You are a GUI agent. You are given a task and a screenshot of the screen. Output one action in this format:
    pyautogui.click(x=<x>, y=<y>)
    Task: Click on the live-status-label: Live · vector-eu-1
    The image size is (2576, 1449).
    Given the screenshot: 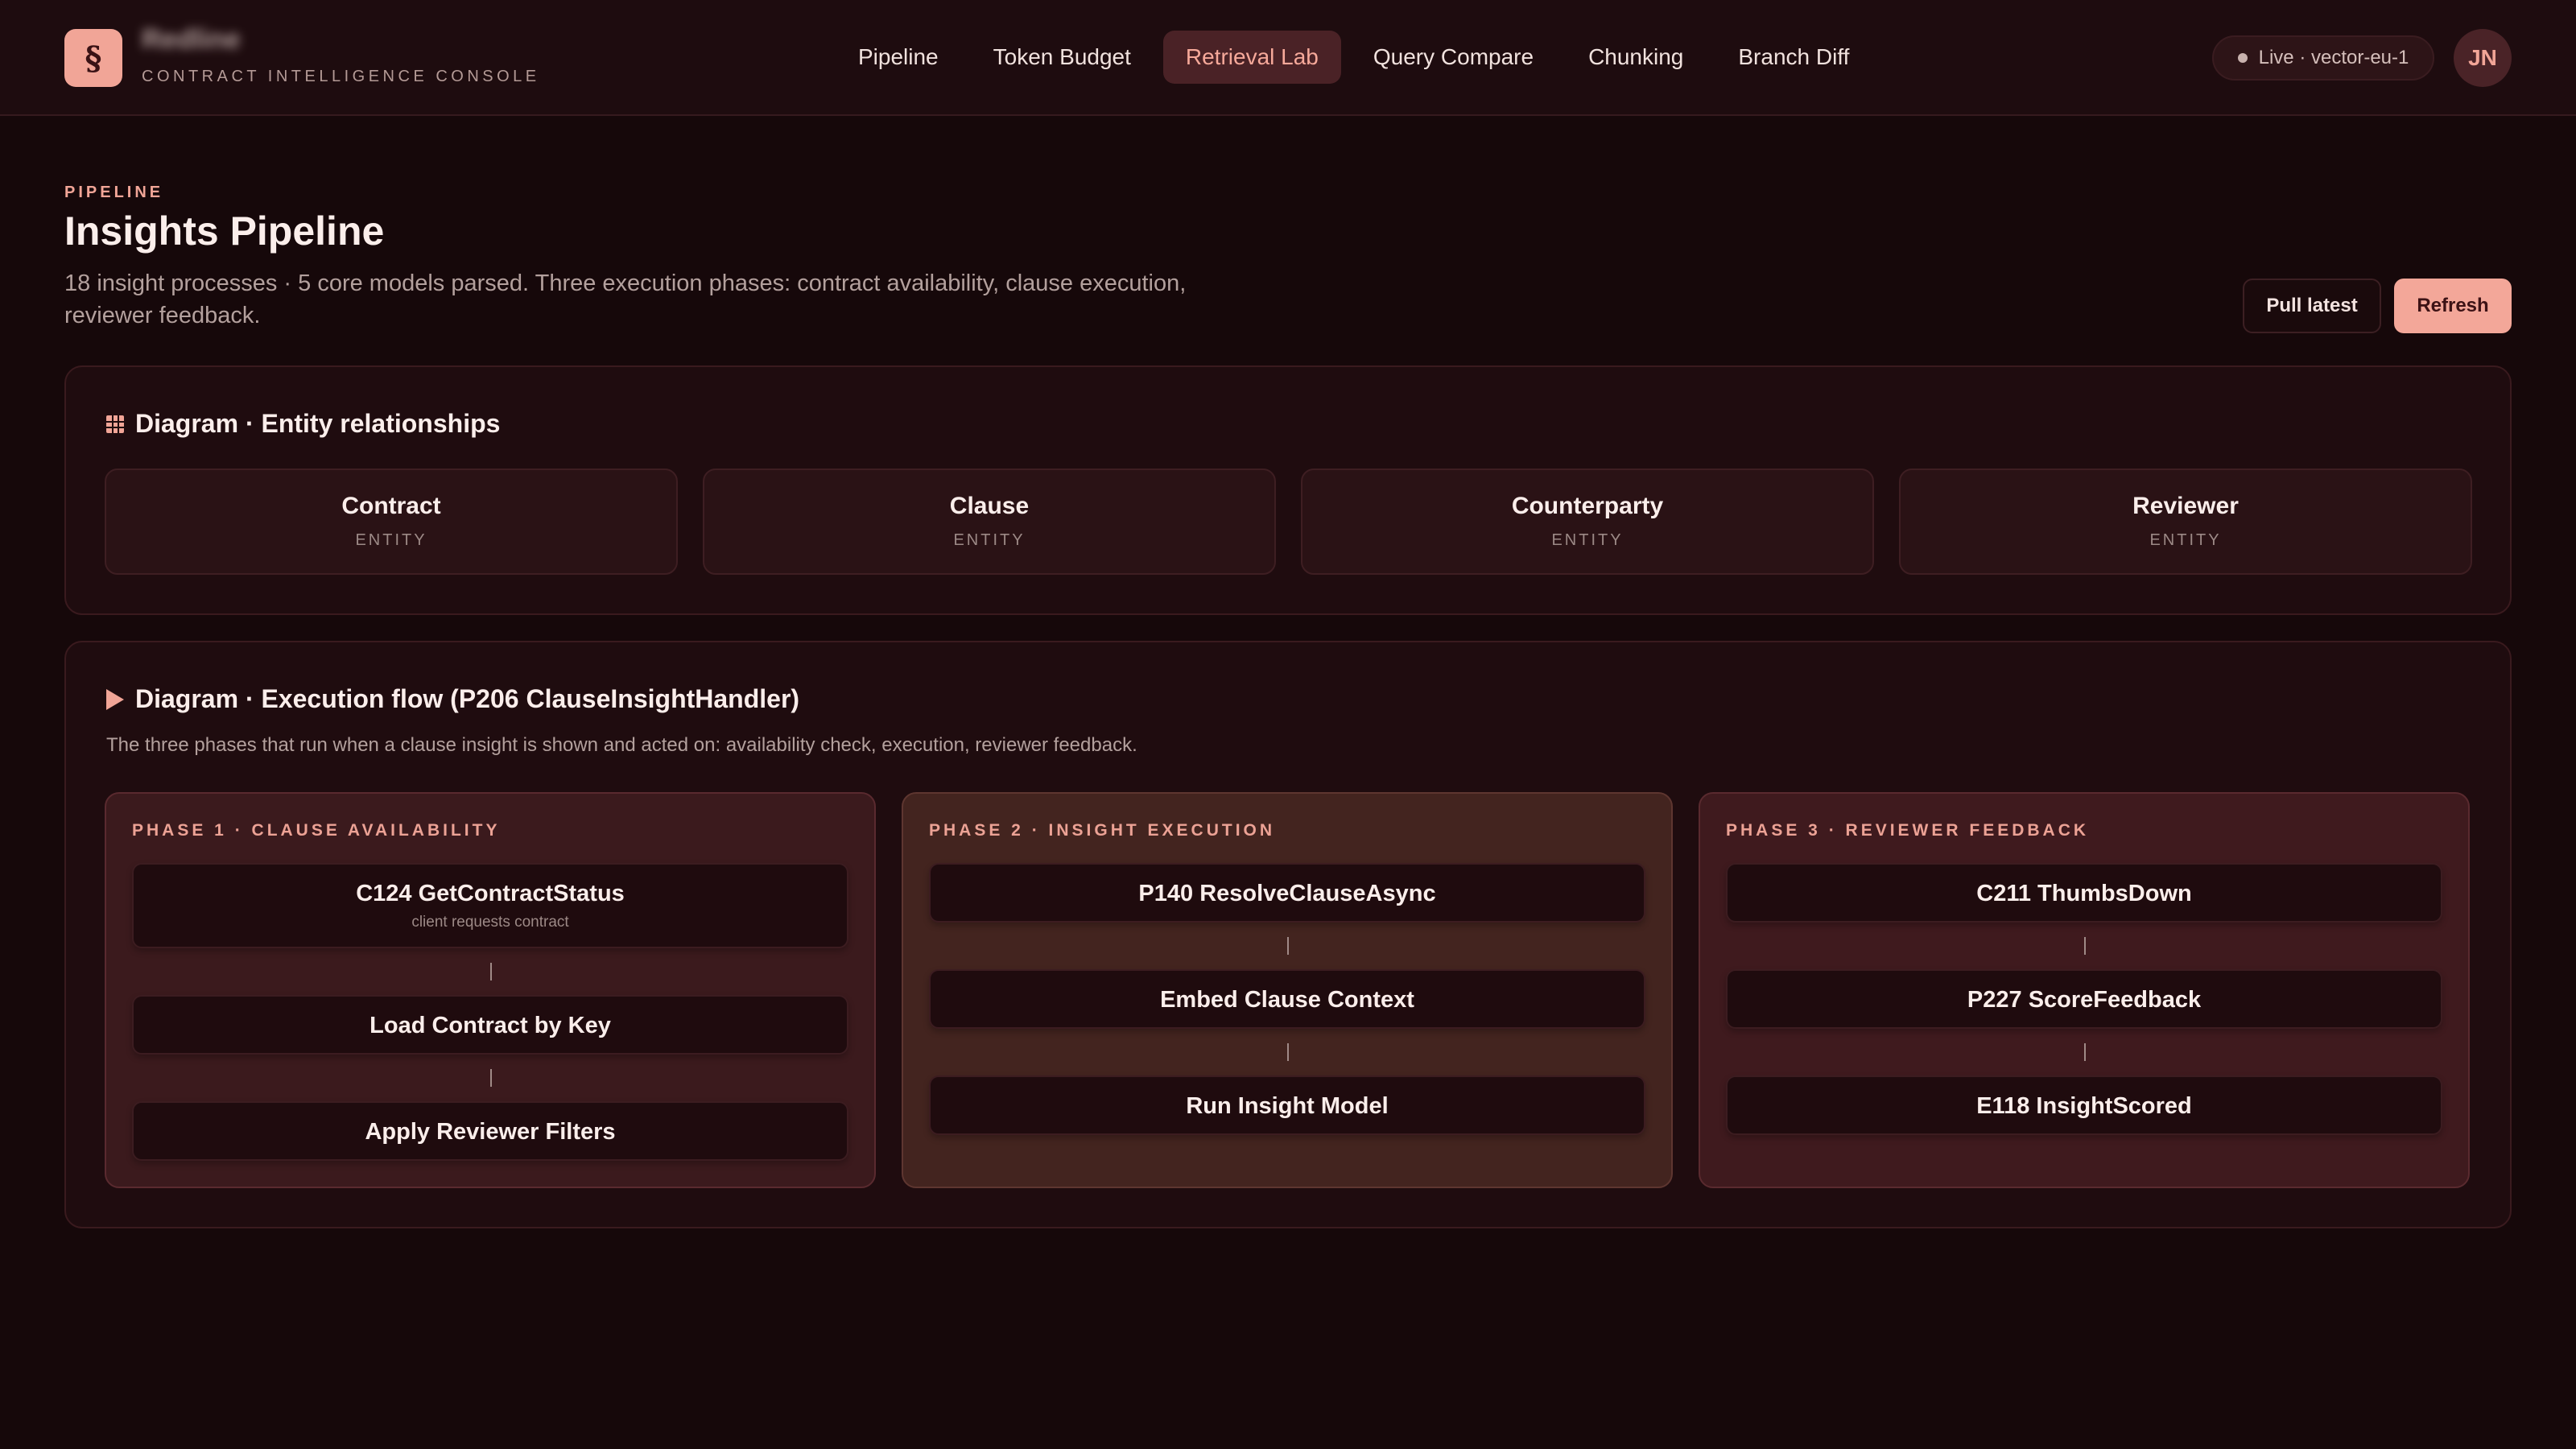 What is the action you would take?
    pyautogui.click(x=2333, y=57)
    